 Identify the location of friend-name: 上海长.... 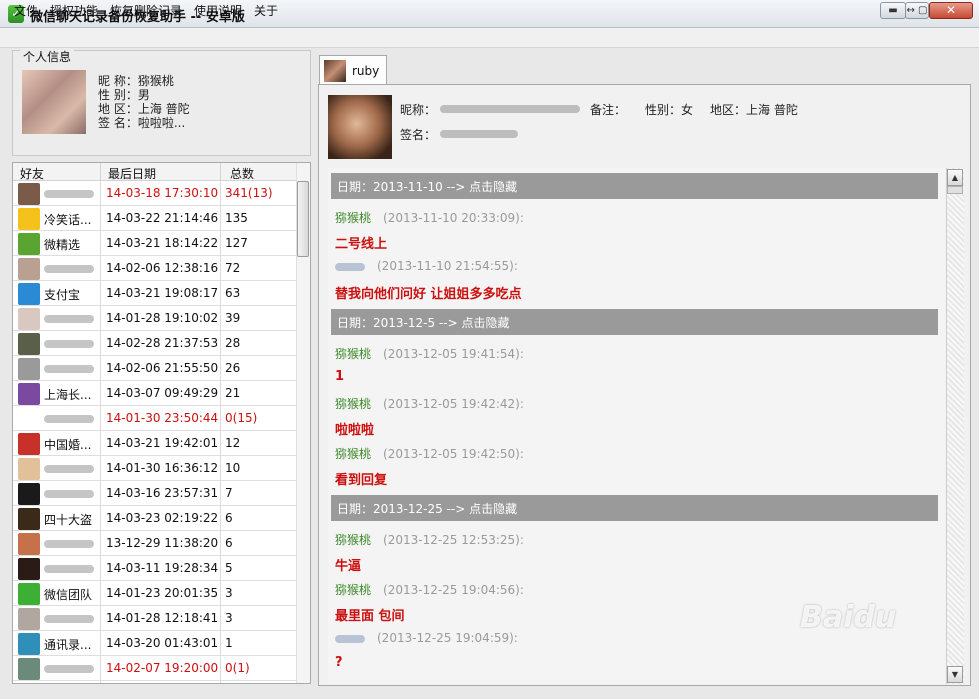
(68, 395).